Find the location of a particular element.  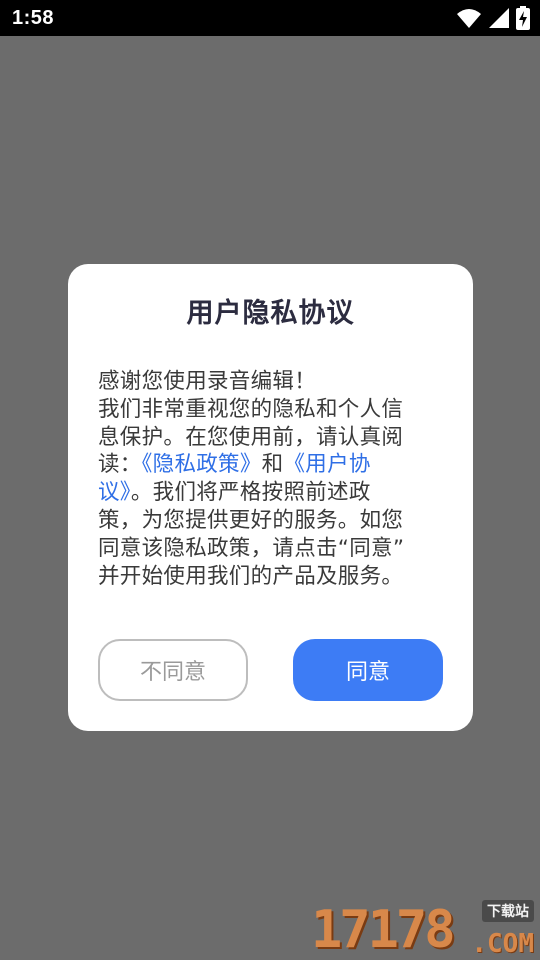

body-text: 。我们将严格按照前述政 is located at coordinates (250, 493).